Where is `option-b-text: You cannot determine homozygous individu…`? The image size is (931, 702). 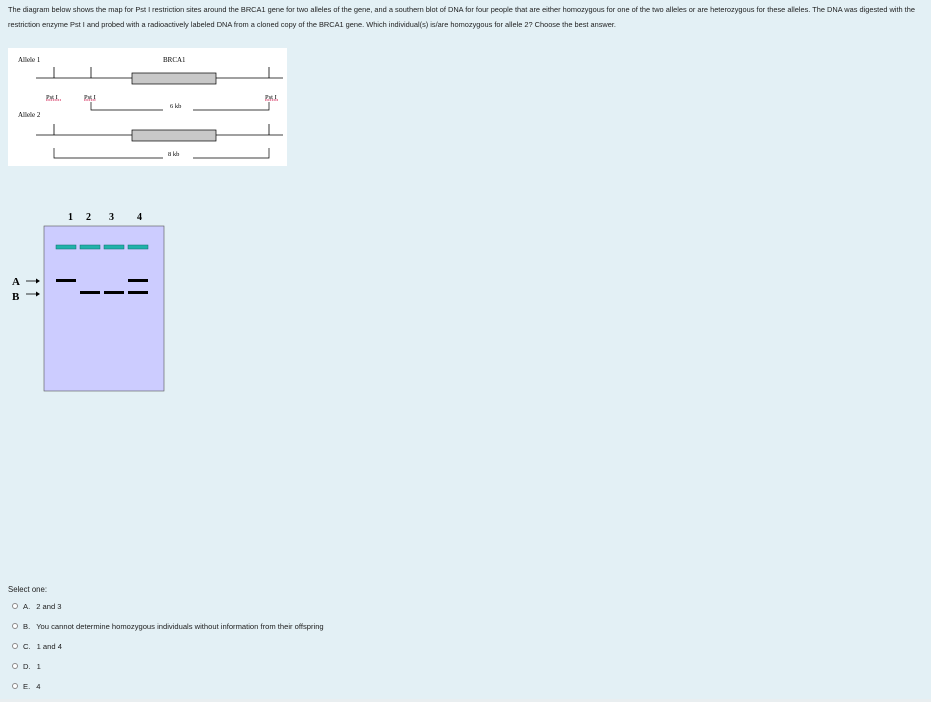
option-b-text: You cannot determine homozygous individu… is located at coordinates (180, 626).